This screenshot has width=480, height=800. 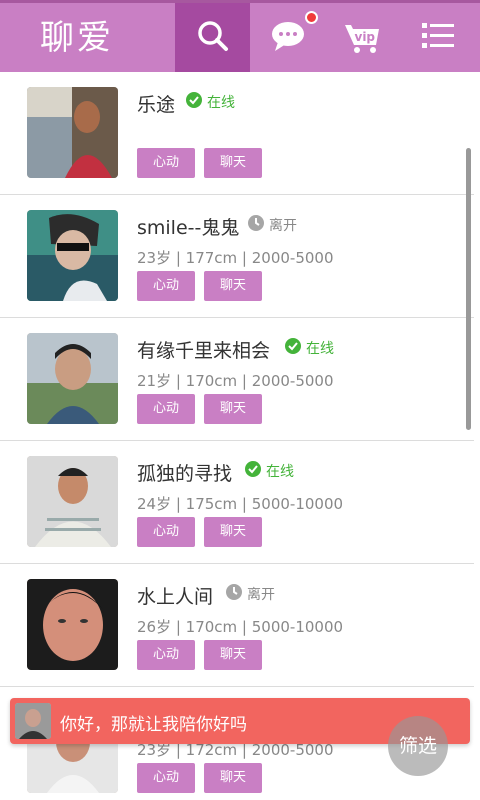 I want to click on app-logo: 聊爱, so click(x=77, y=38).